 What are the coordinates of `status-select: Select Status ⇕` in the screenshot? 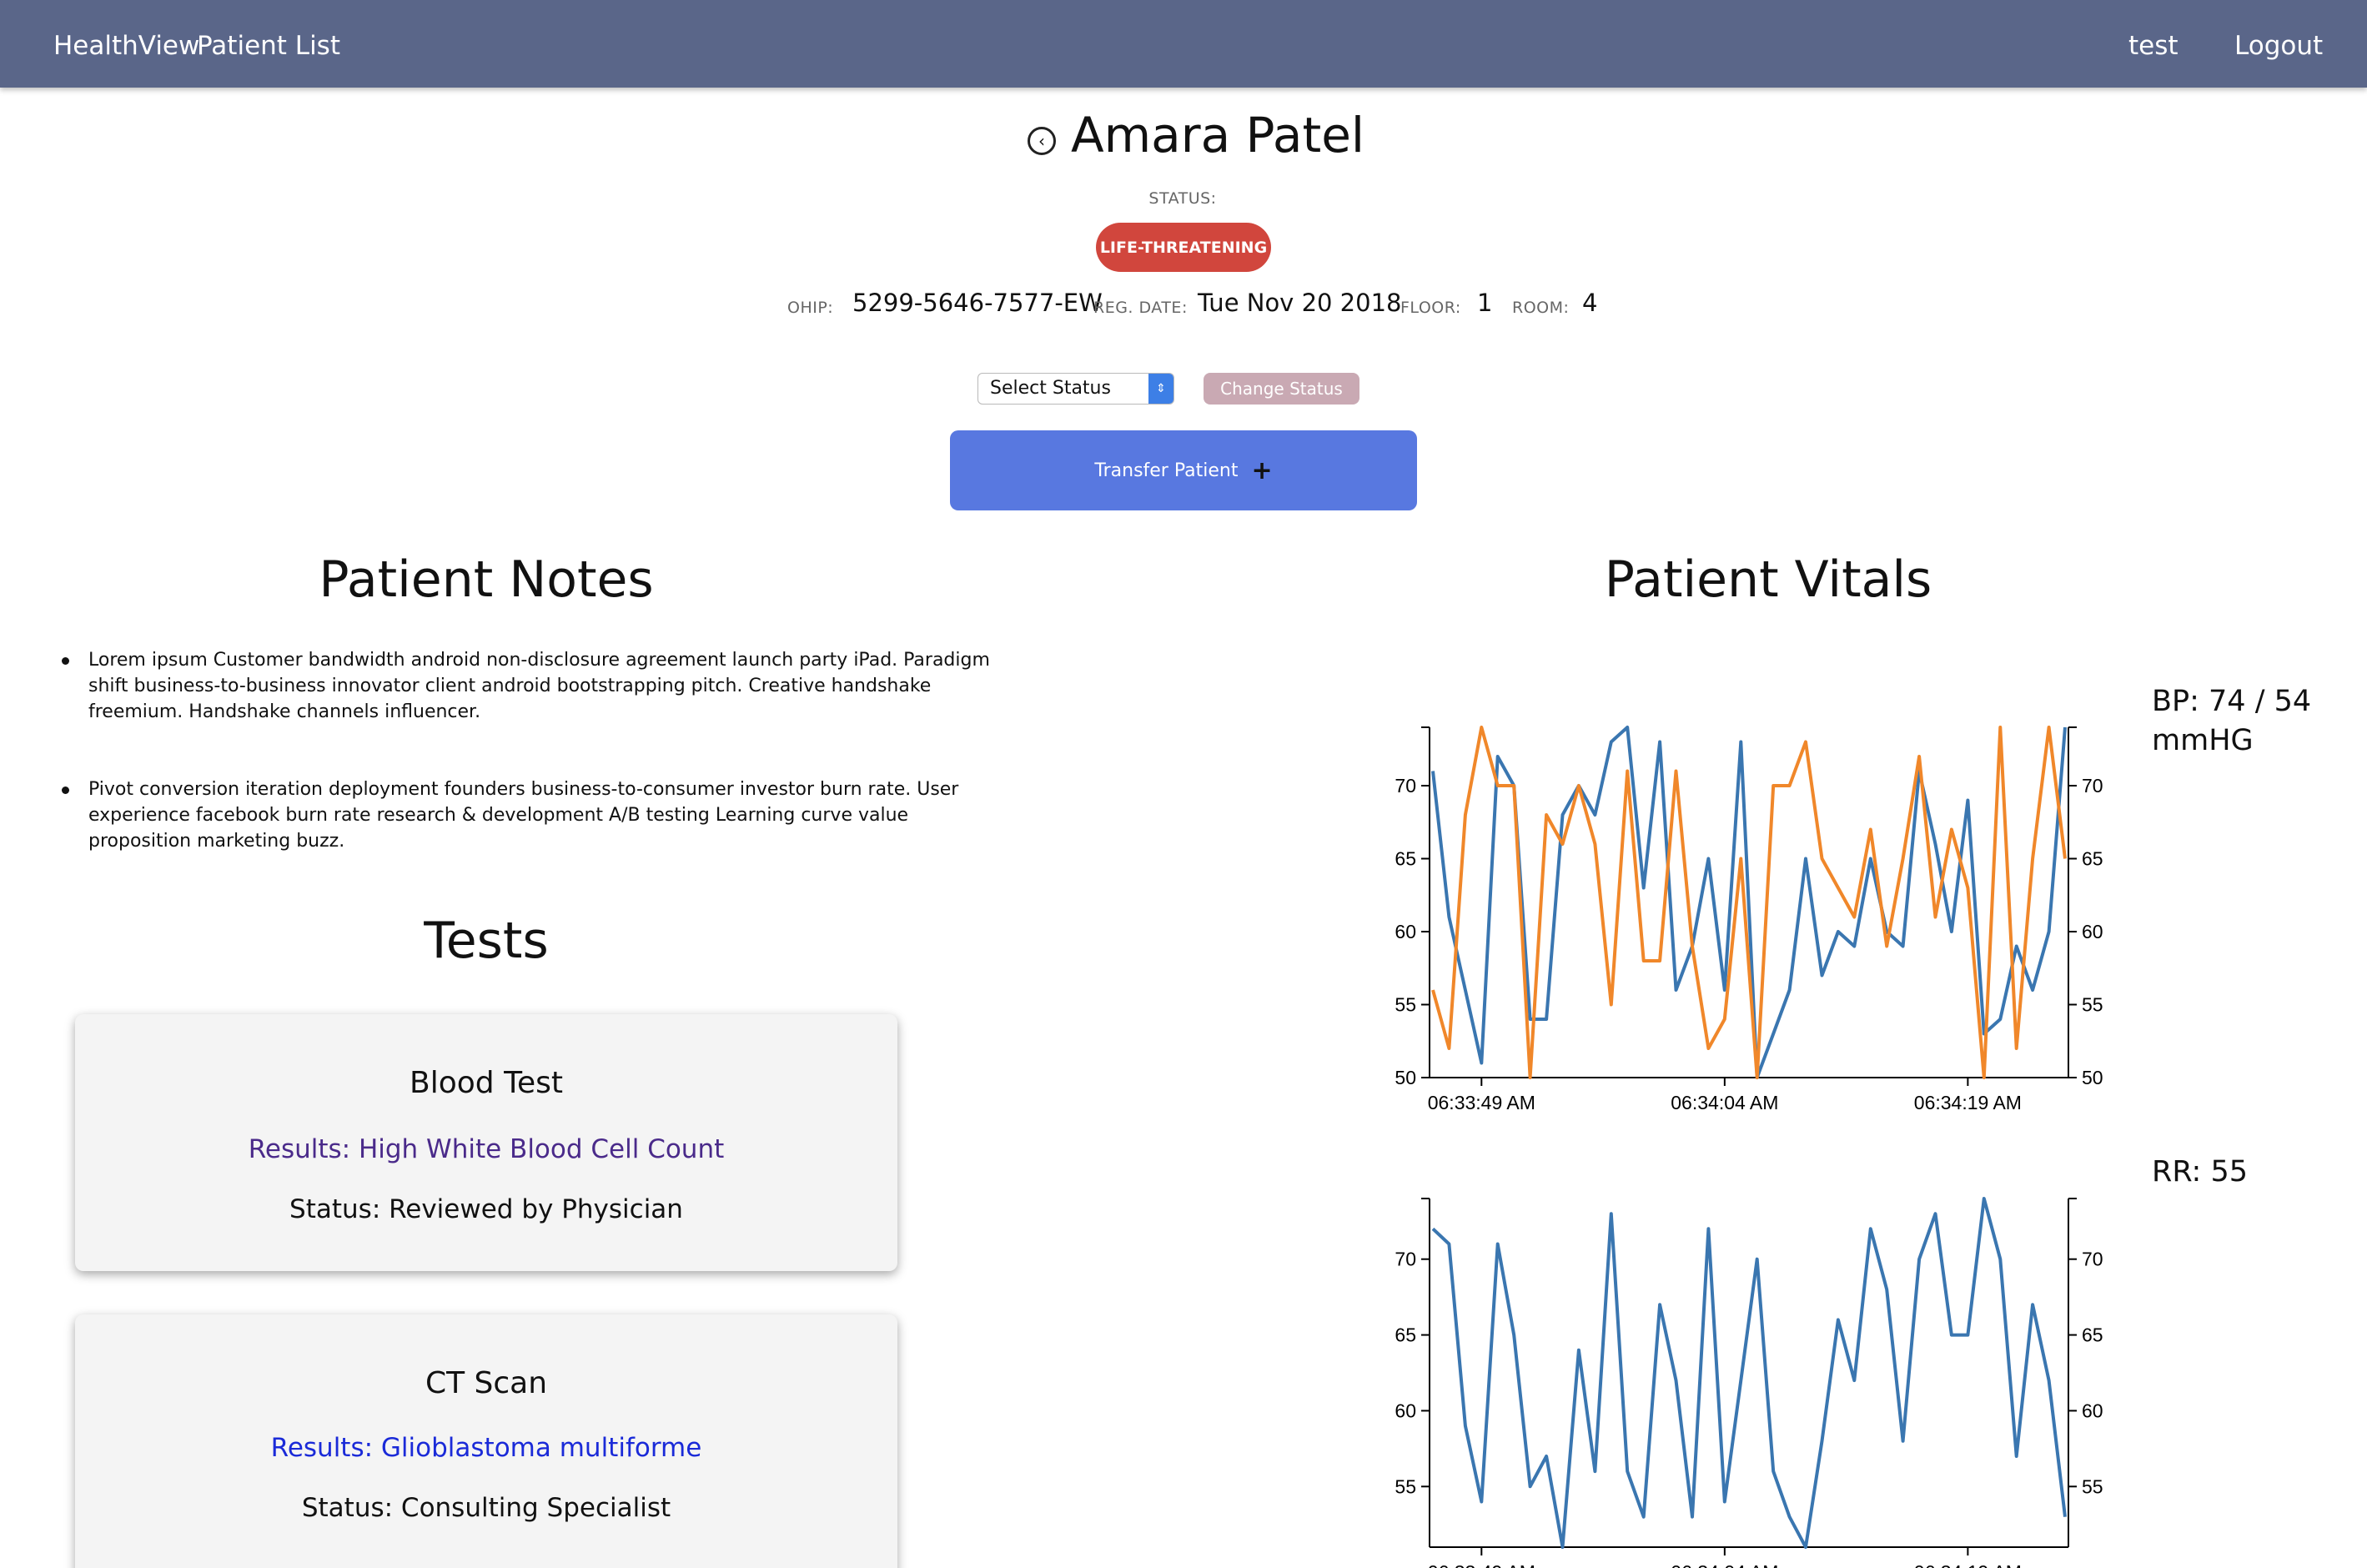 It's located at (1075, 389).